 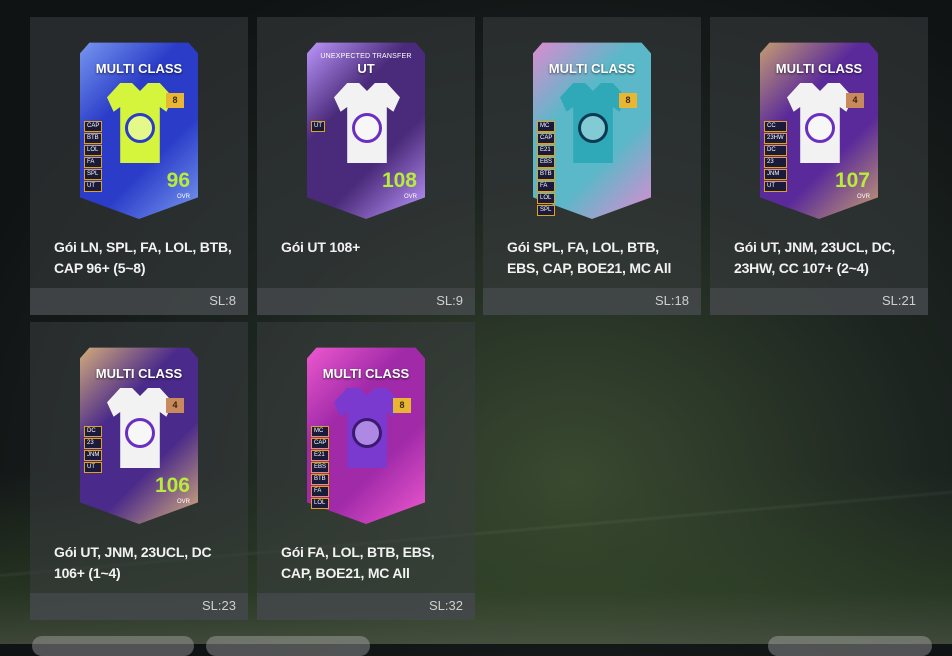 I want to click on class-tags: CAP BTB LOL FA SPL UT, so click(x=93, y=156).